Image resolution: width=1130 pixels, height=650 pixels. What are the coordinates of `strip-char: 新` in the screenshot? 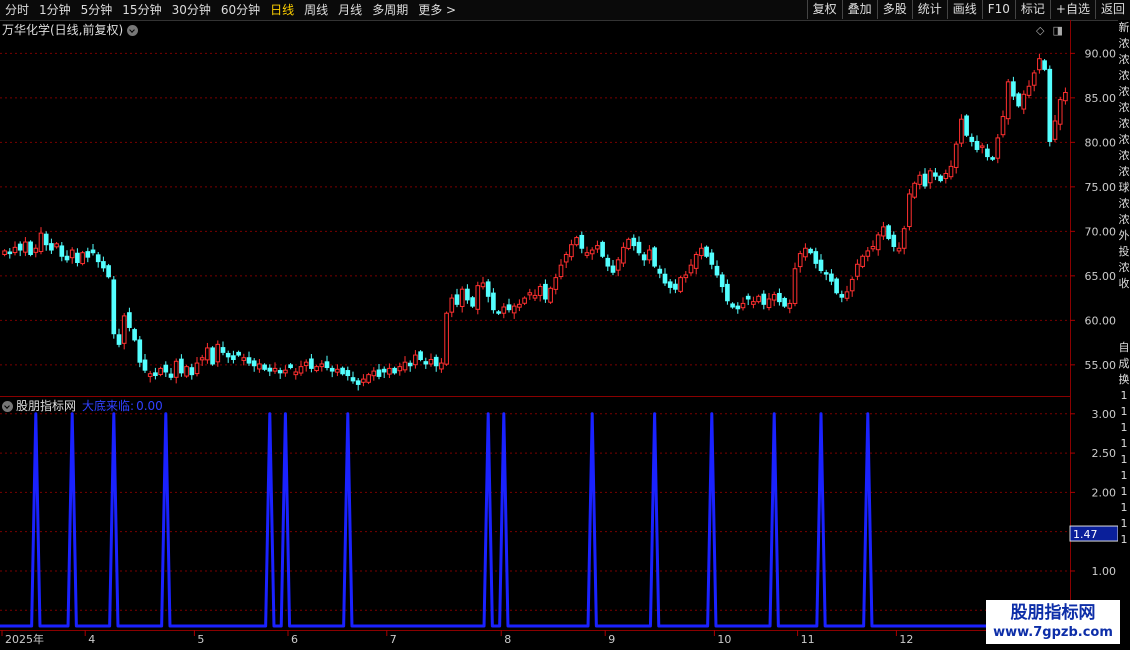 It's located at (1124, 27).